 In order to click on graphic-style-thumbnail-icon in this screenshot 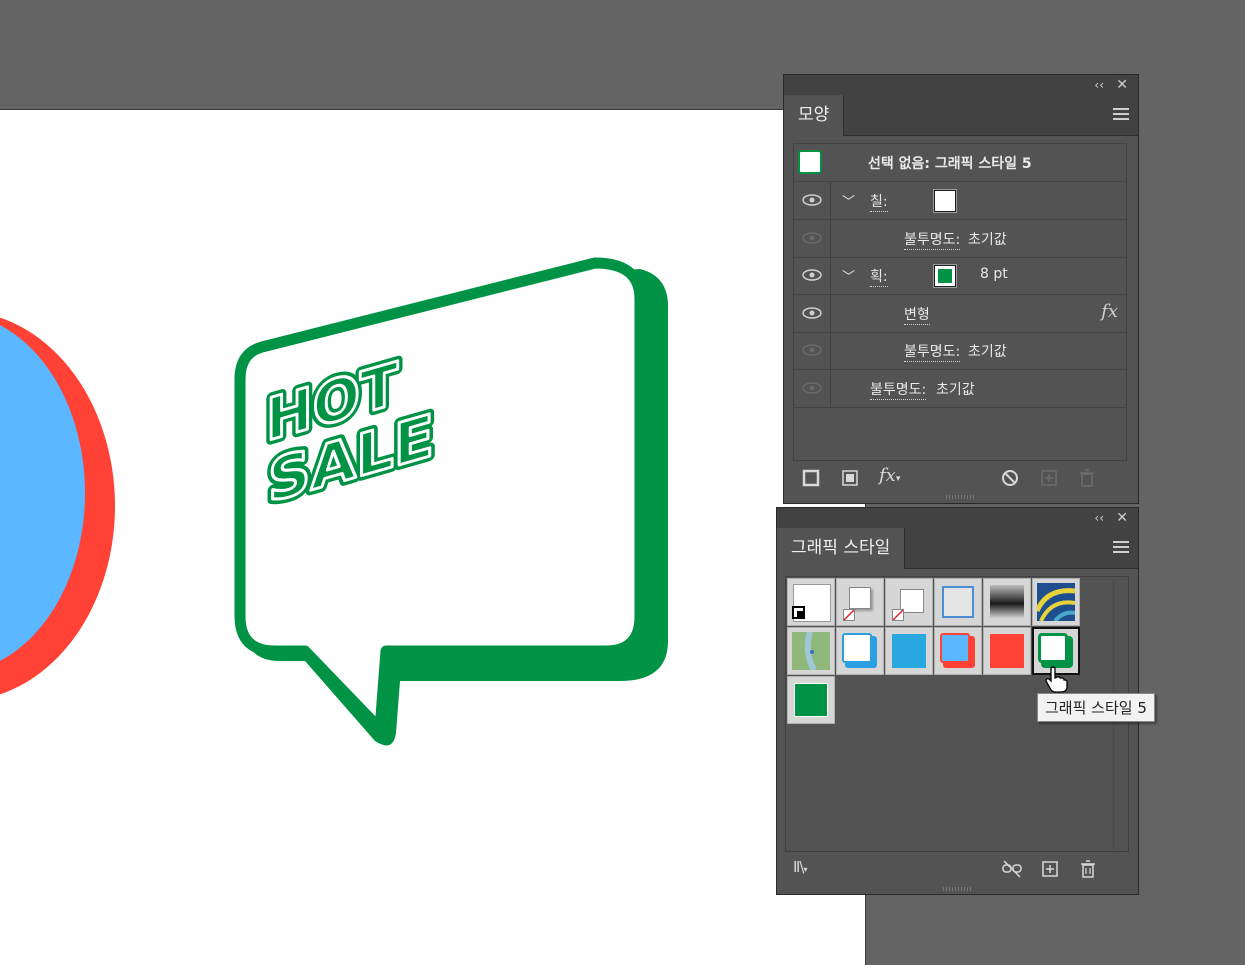, I will do `click(810, 162)`.